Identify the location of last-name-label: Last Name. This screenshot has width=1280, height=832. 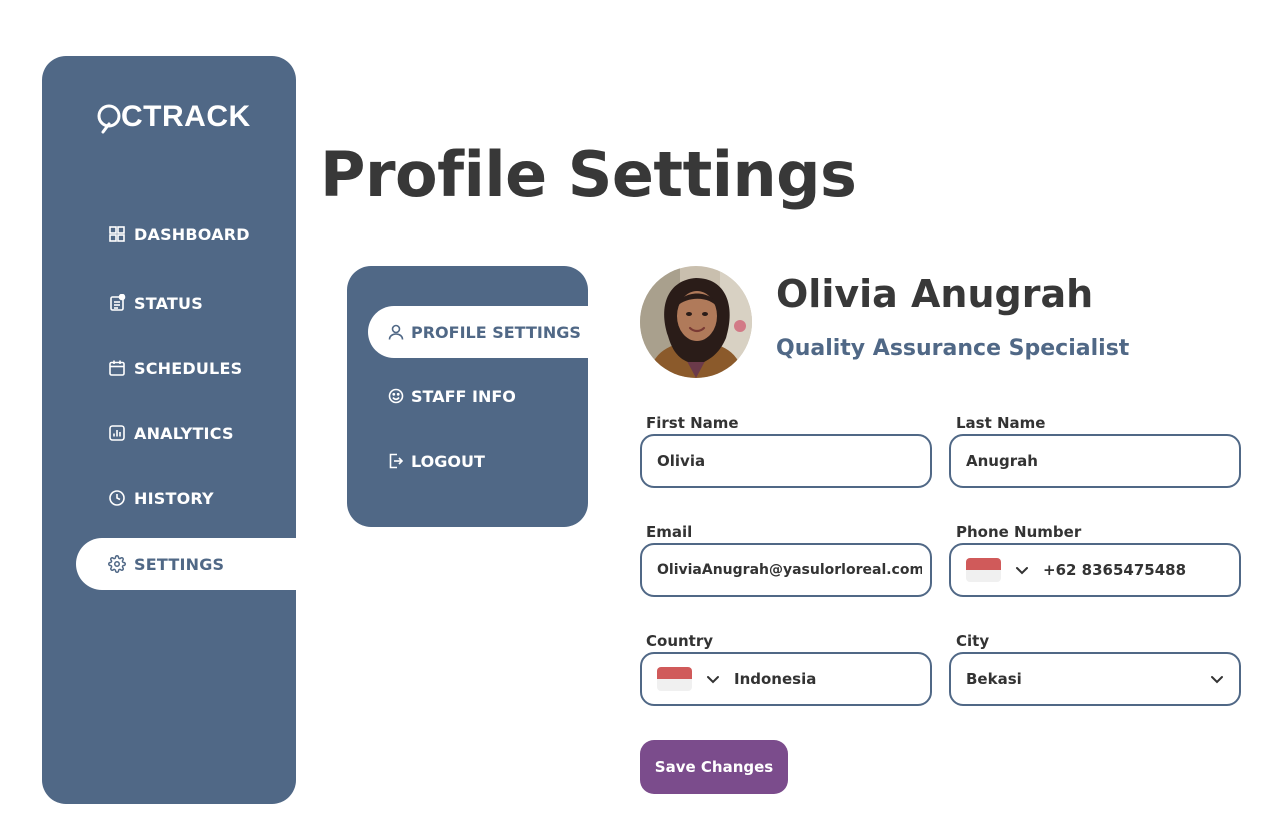
(1001, 423).